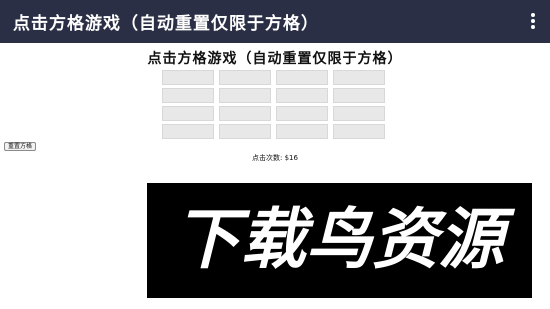 The width and height of the screenshot is (550, 309). What do you see at coordinates (533, 22) in the screenshot?
I see `more-vert-icon` at bounding box center [533, 22].